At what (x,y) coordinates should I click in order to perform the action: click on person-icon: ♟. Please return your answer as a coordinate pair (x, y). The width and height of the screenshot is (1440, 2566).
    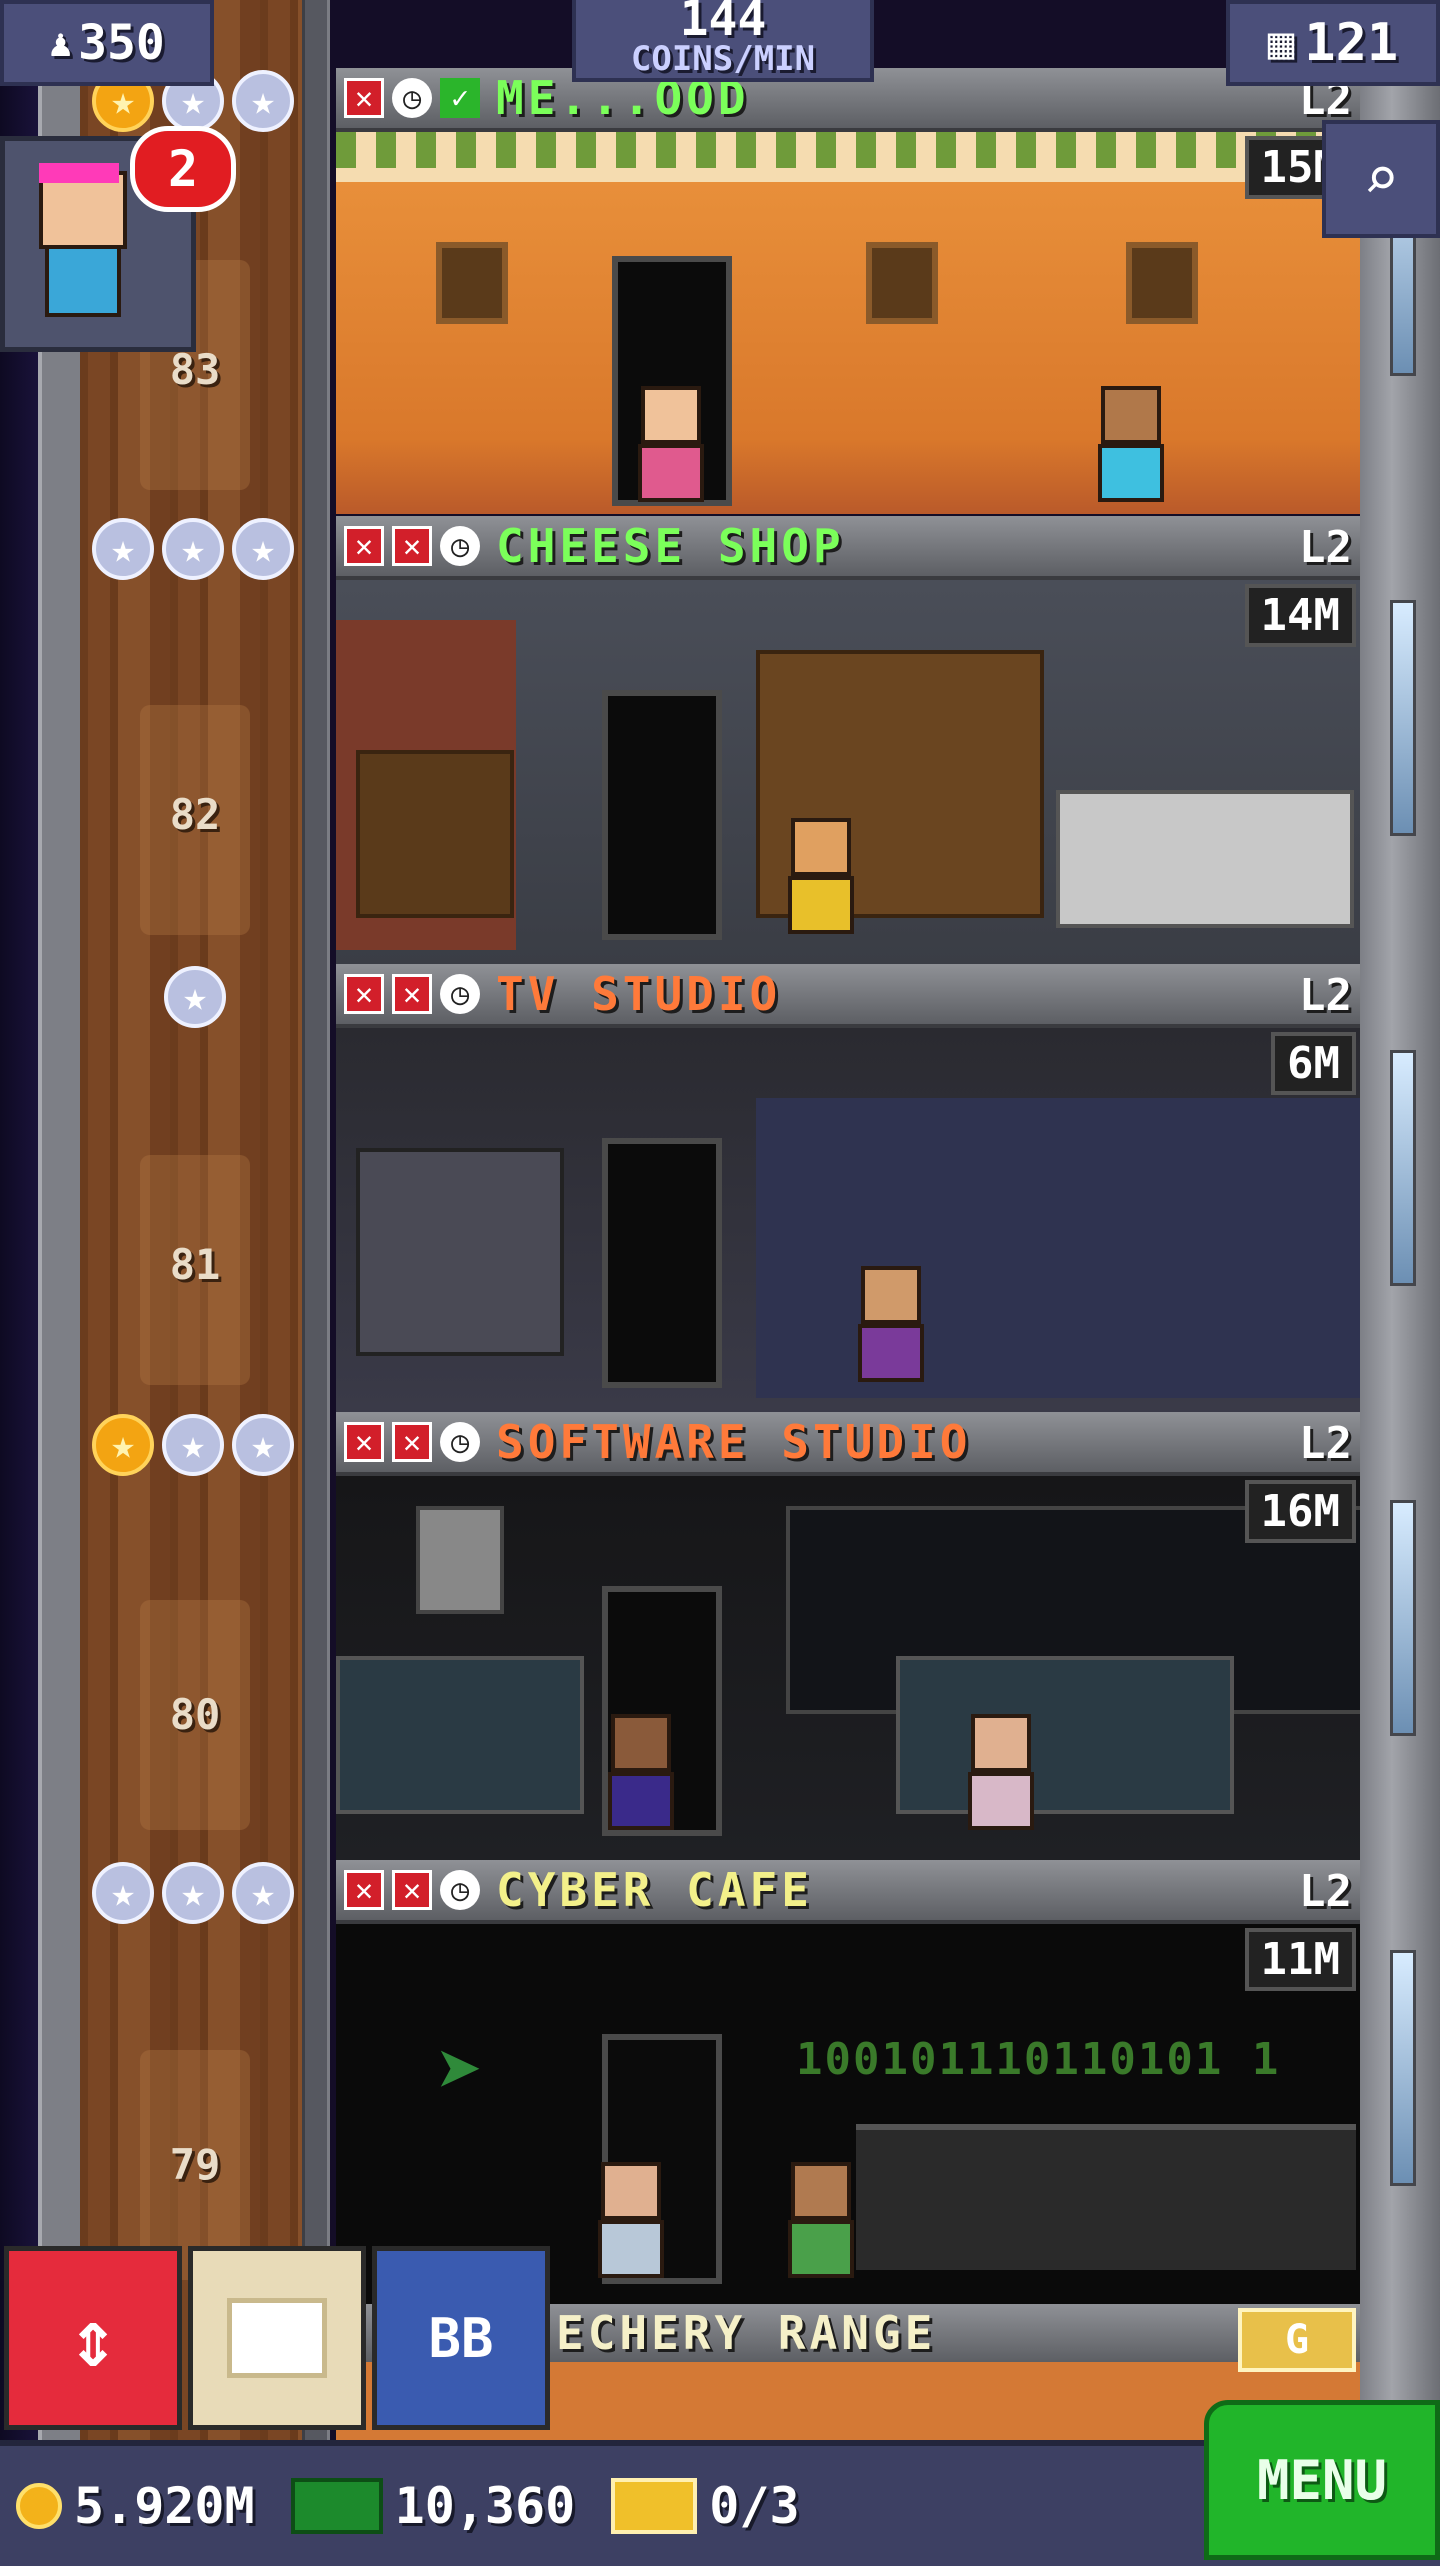
    Looking at the image, I should click on (61, 43).